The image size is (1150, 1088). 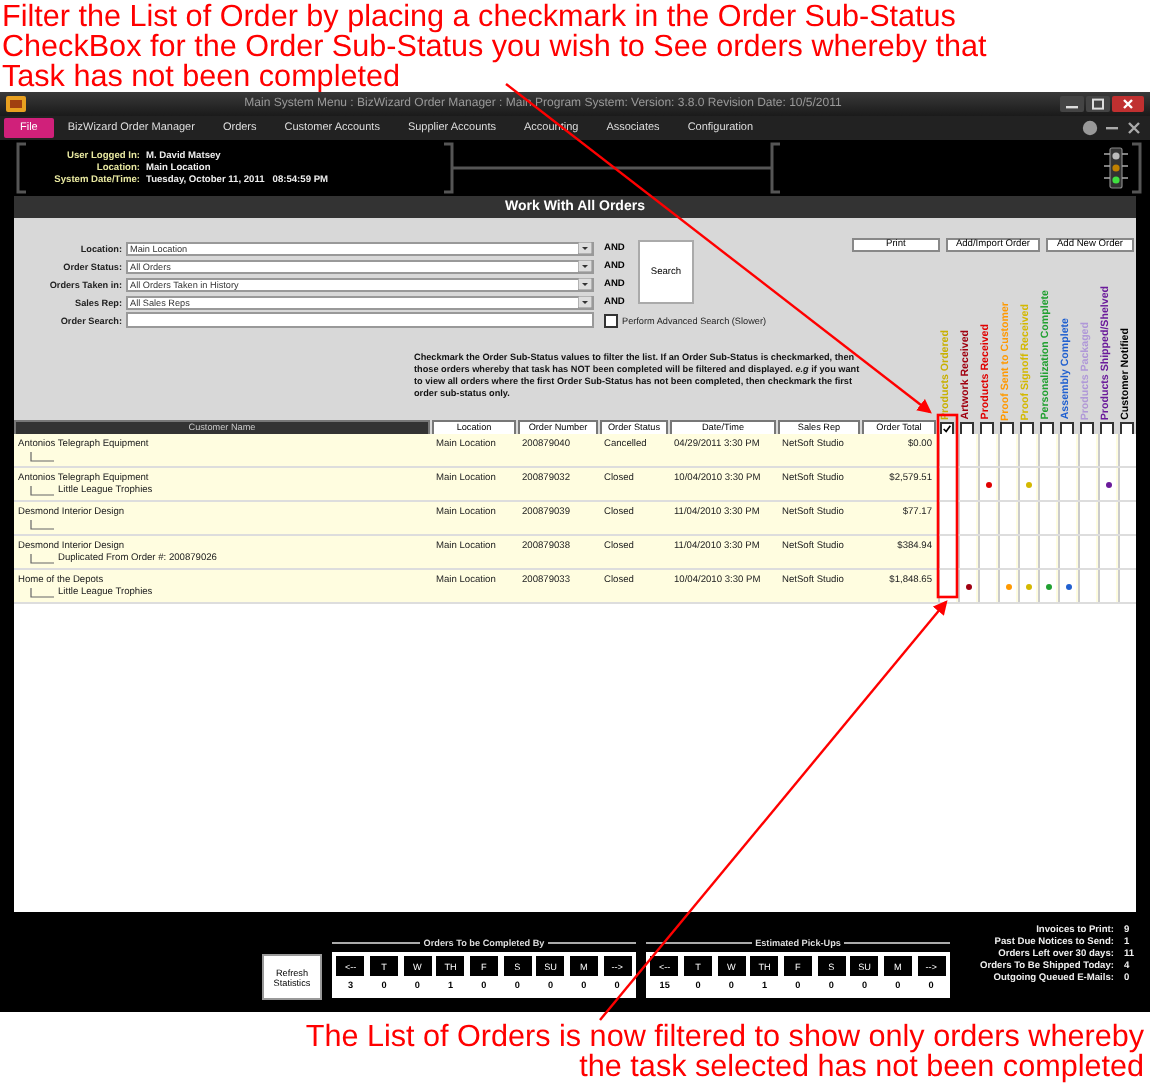 What do you see at coordinates (479, 17) in the screenshot?
I see `annotation-text: Filter the List of Order by placing a checkmark in the Order Sub-Status` at bounding box center [479, 17].